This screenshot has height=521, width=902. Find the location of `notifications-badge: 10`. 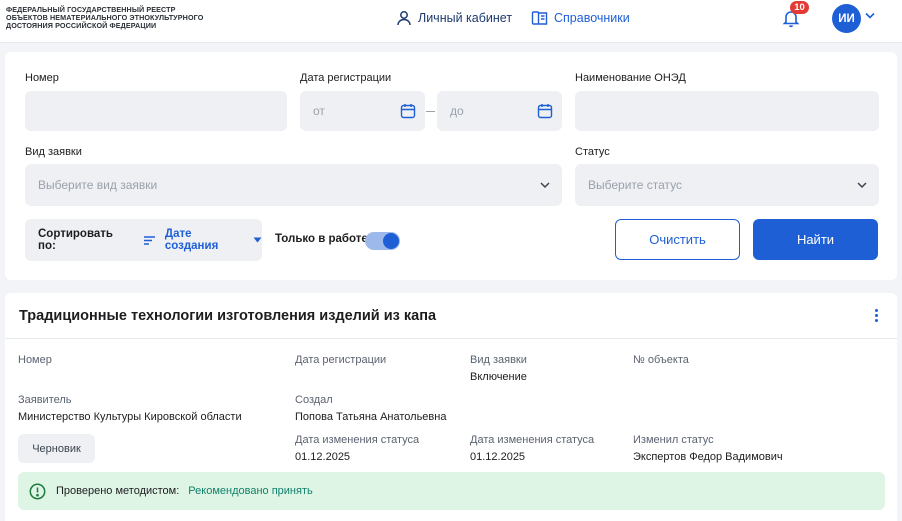

notifications-badge: 10 is located at coordinates (799, 7).